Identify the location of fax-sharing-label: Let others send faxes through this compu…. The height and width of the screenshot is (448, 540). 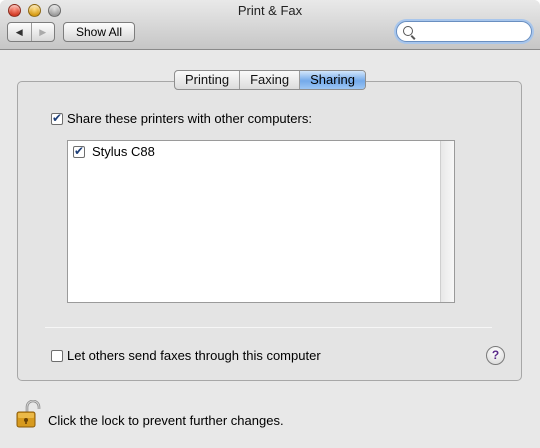
(194, 355).